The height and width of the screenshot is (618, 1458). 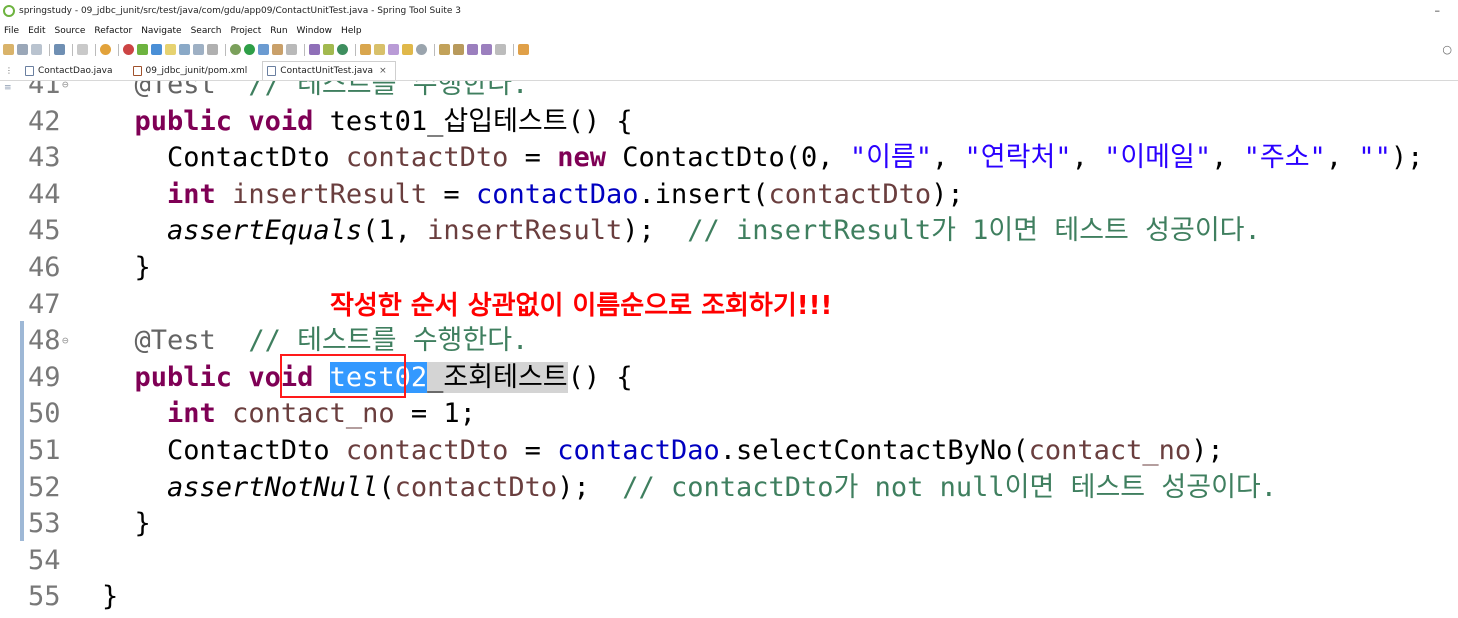 I want to click on open-task-icon, so click(x=314, y=49).